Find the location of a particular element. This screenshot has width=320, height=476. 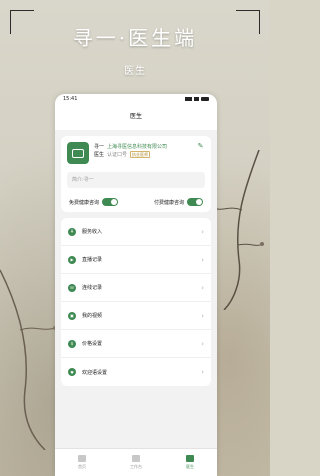

paid-consult-toggle: 付费健康咨询 is located at coordinates (178, 202).